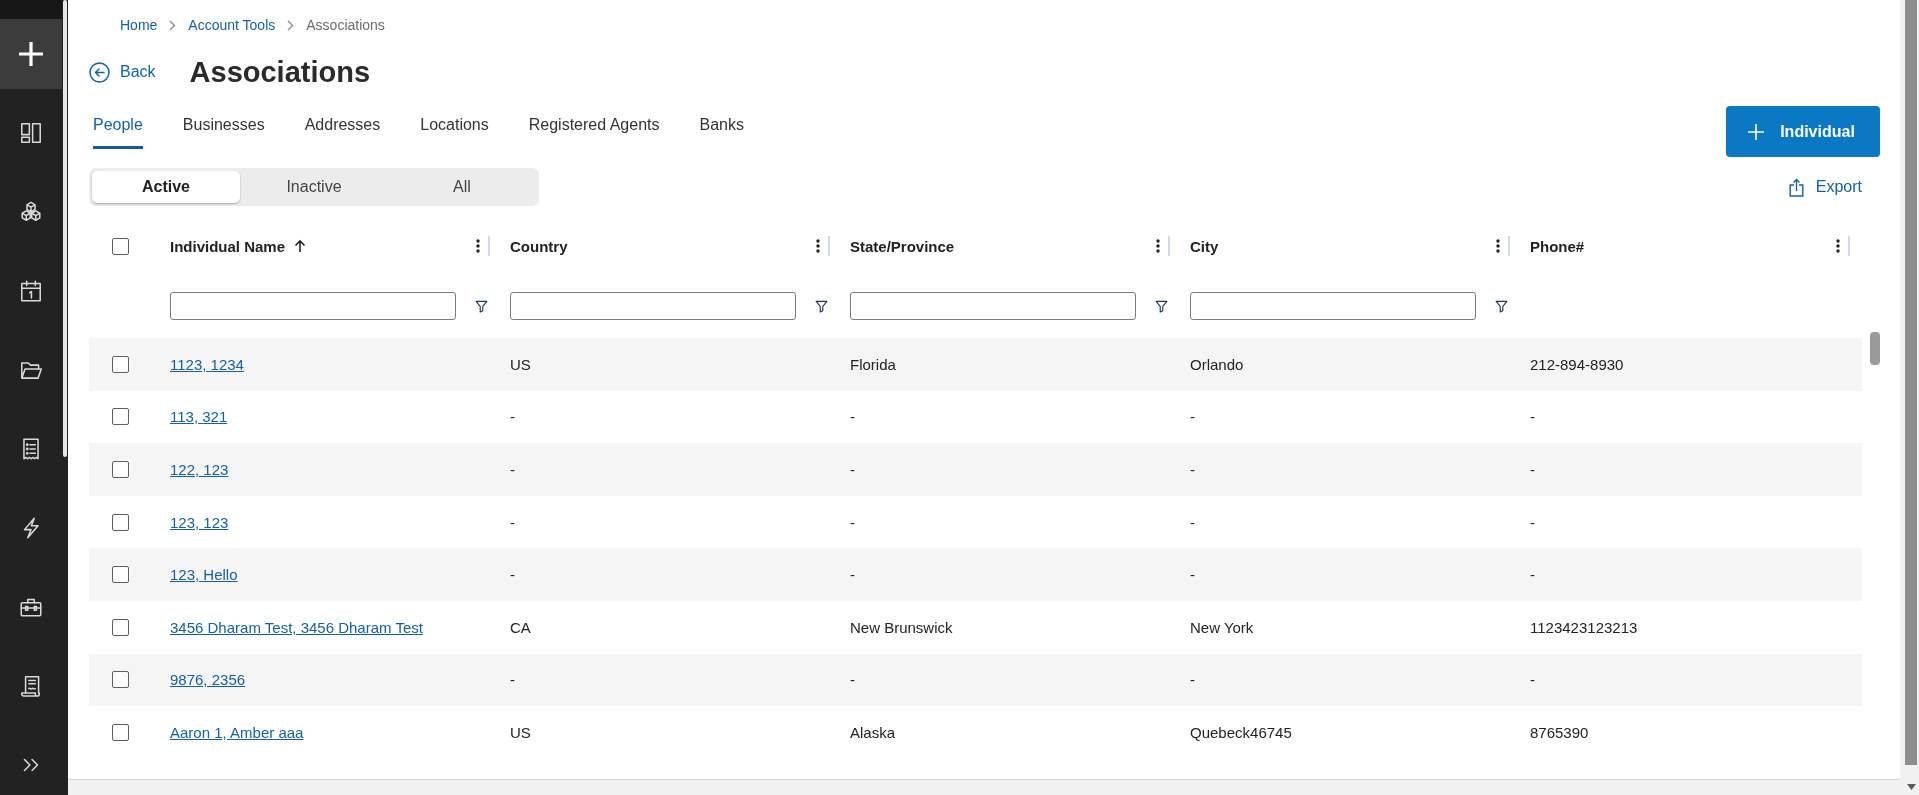 Image resolution: width=1919 pixels, height=795 pixels. What do you see at coordinates (901, 627) in the screenshot?
I see `table-cell: New Brunswick` at bounding box center [901, 627].